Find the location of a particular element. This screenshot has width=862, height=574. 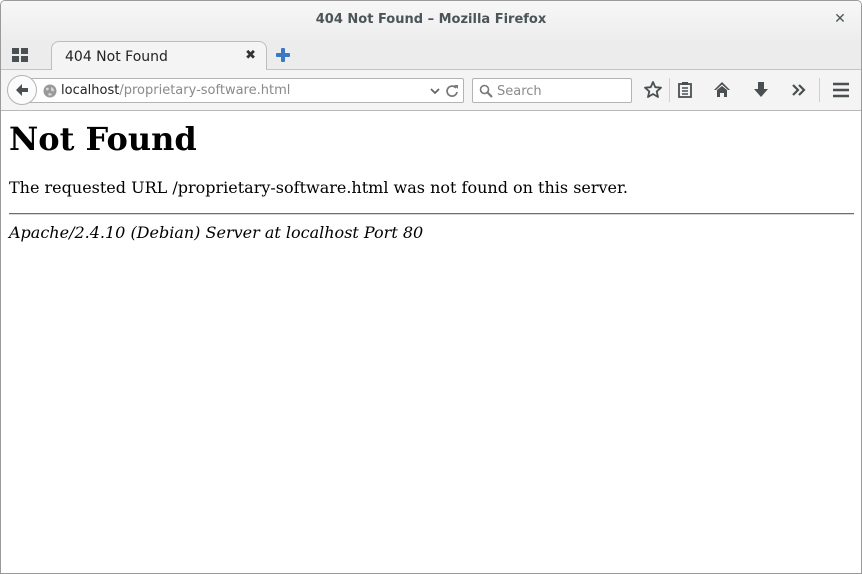

search-bar is located at coordinates (552, 90).